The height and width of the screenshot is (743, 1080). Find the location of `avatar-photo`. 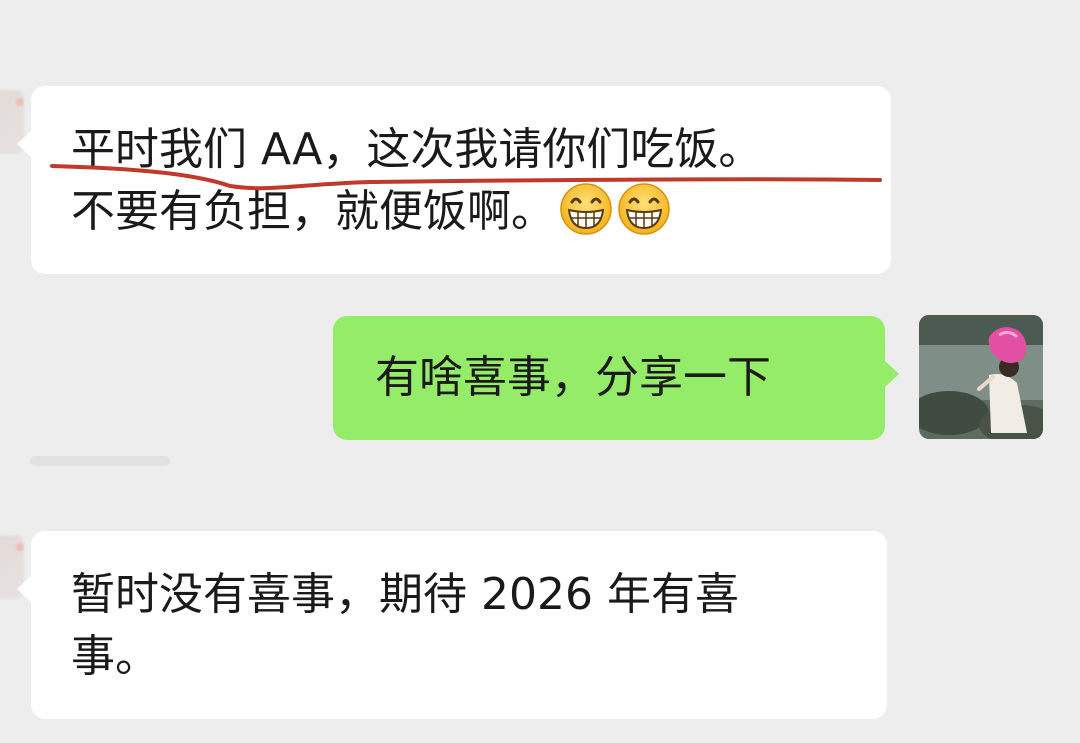

avatar-photo is located at coordinates (981, 377).